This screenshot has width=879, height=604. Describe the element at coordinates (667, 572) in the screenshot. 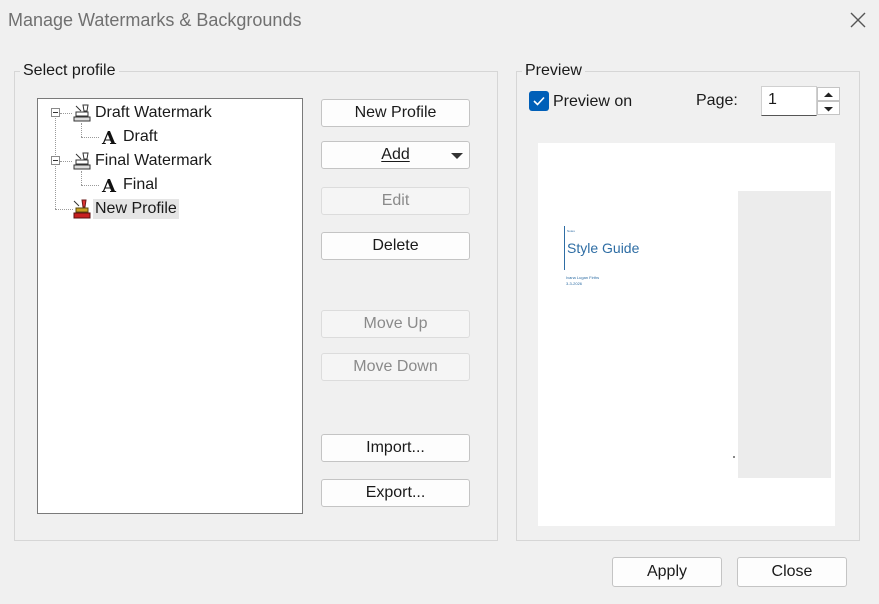

I see `apply-button: Apply` at that location.